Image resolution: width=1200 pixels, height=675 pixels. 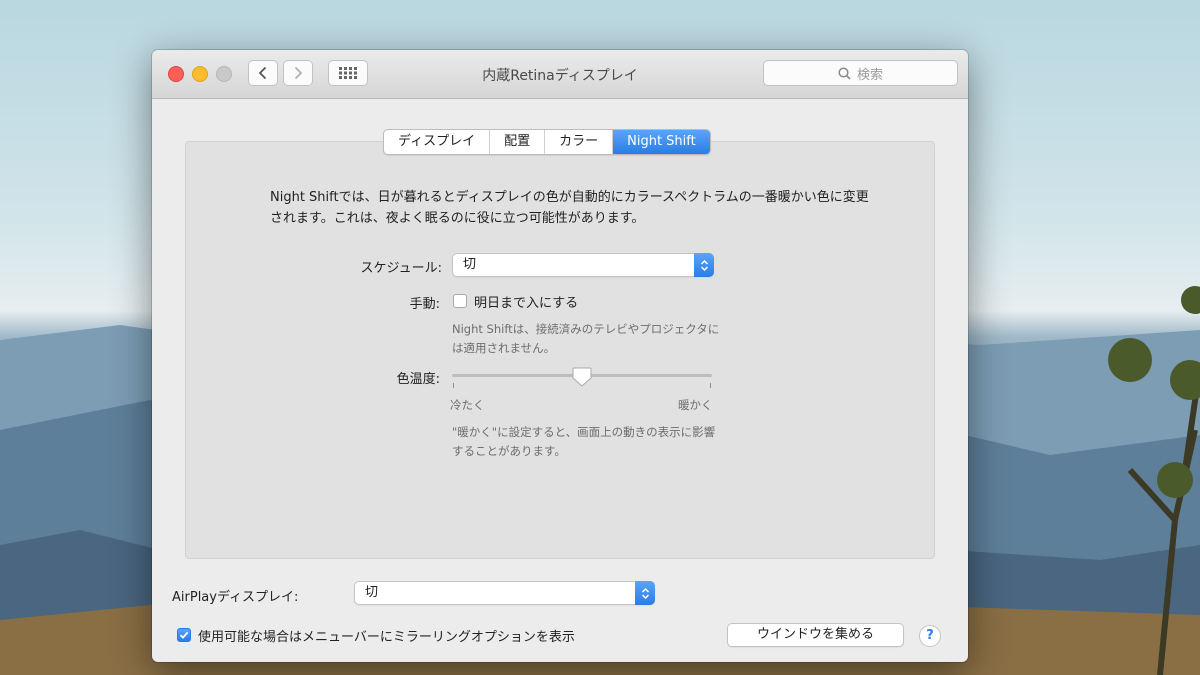 I want to click on tab-bar: ディスプレイ 配置 カラー Night Shift, so click(x=547, y=142).